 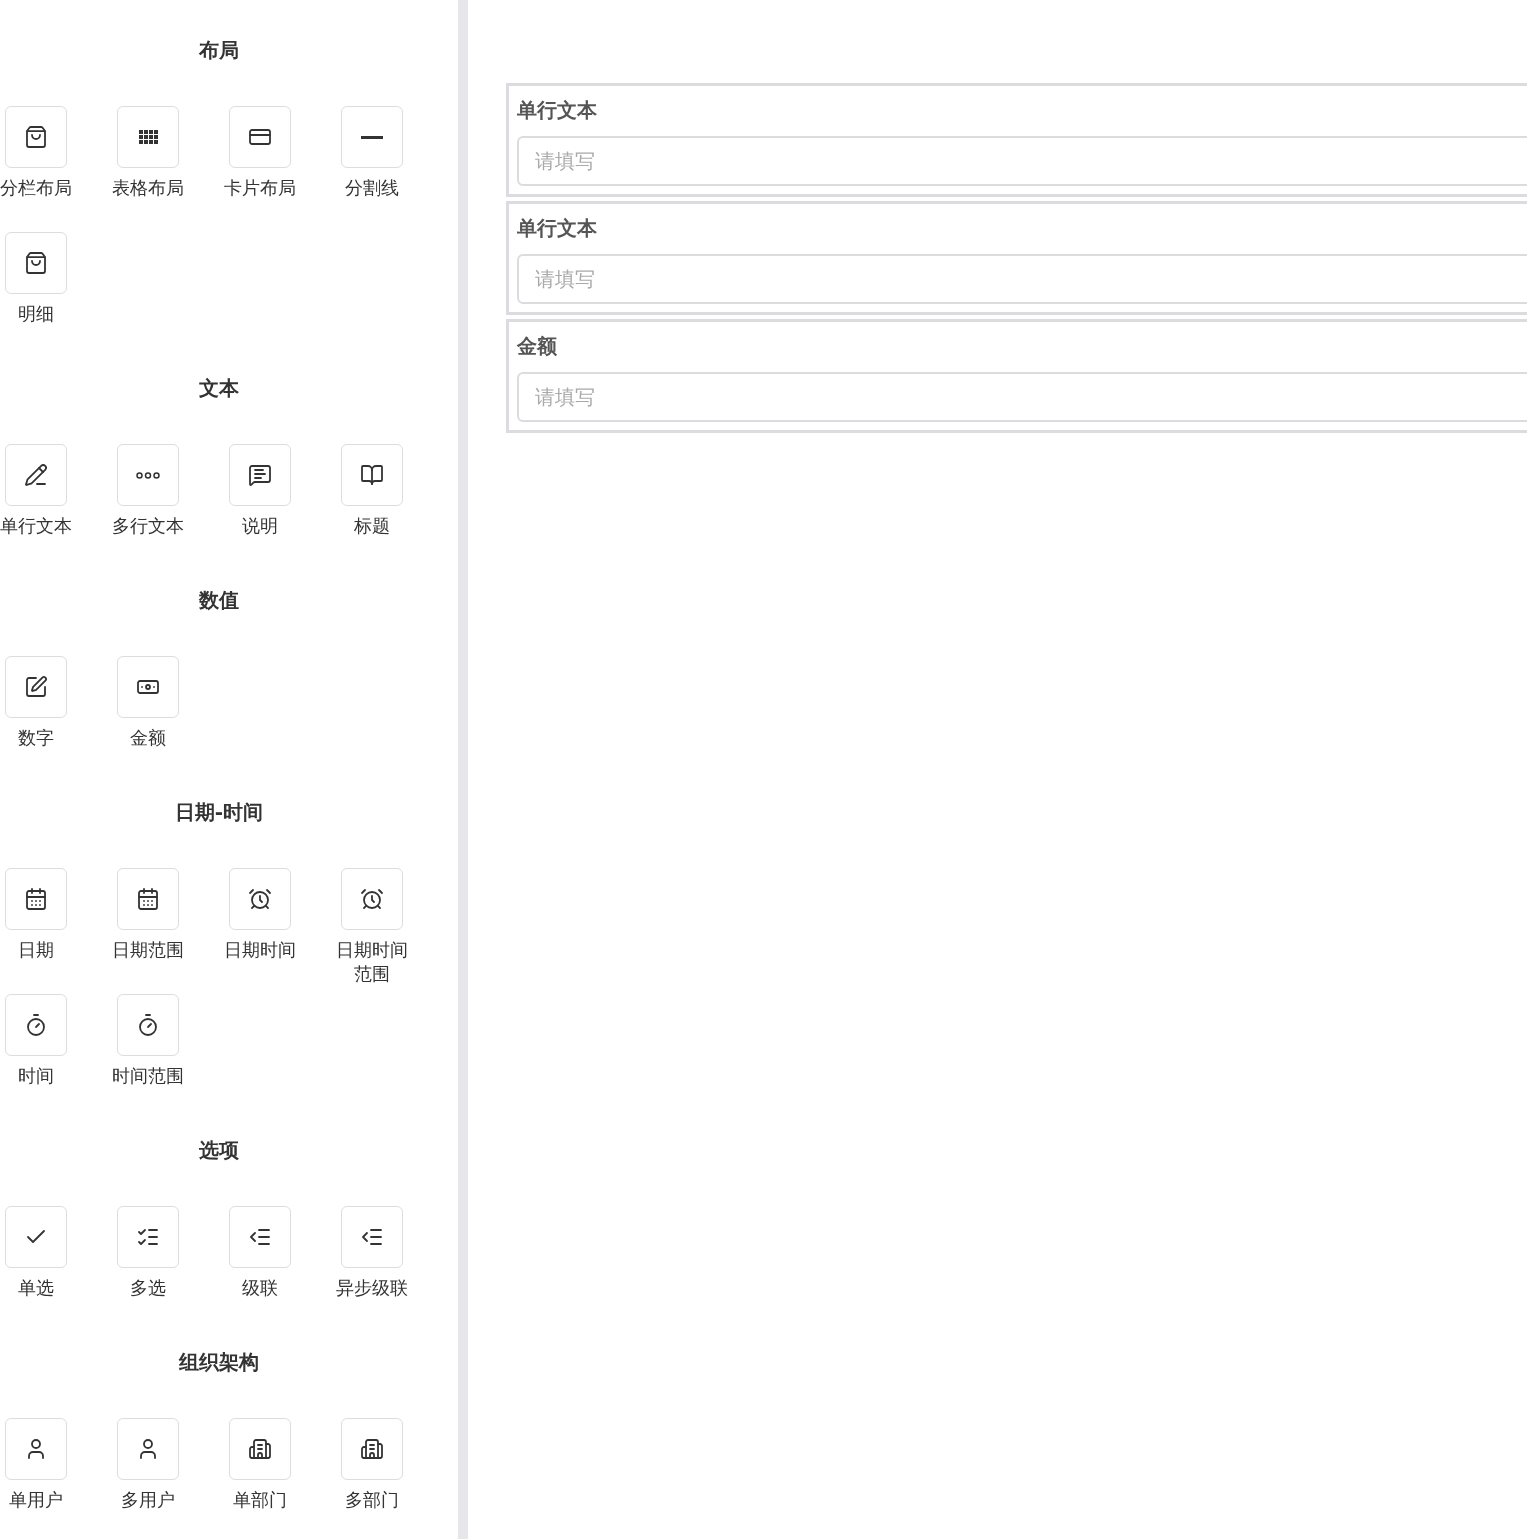 I want to click on minus-icon, so click(x=372, y=137).